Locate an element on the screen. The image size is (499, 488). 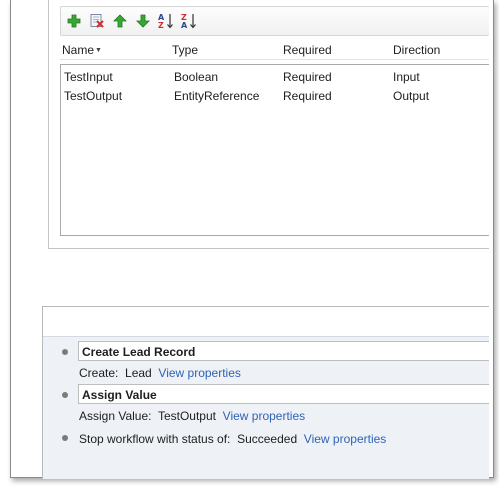
arguments-grid-header: Name▼ Type Required Direction is located at coordinates (274, 50).